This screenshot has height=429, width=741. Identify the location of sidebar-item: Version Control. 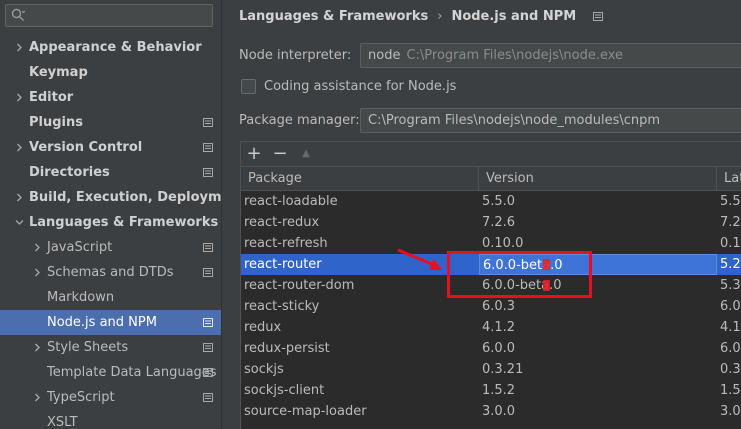
(110, 147).